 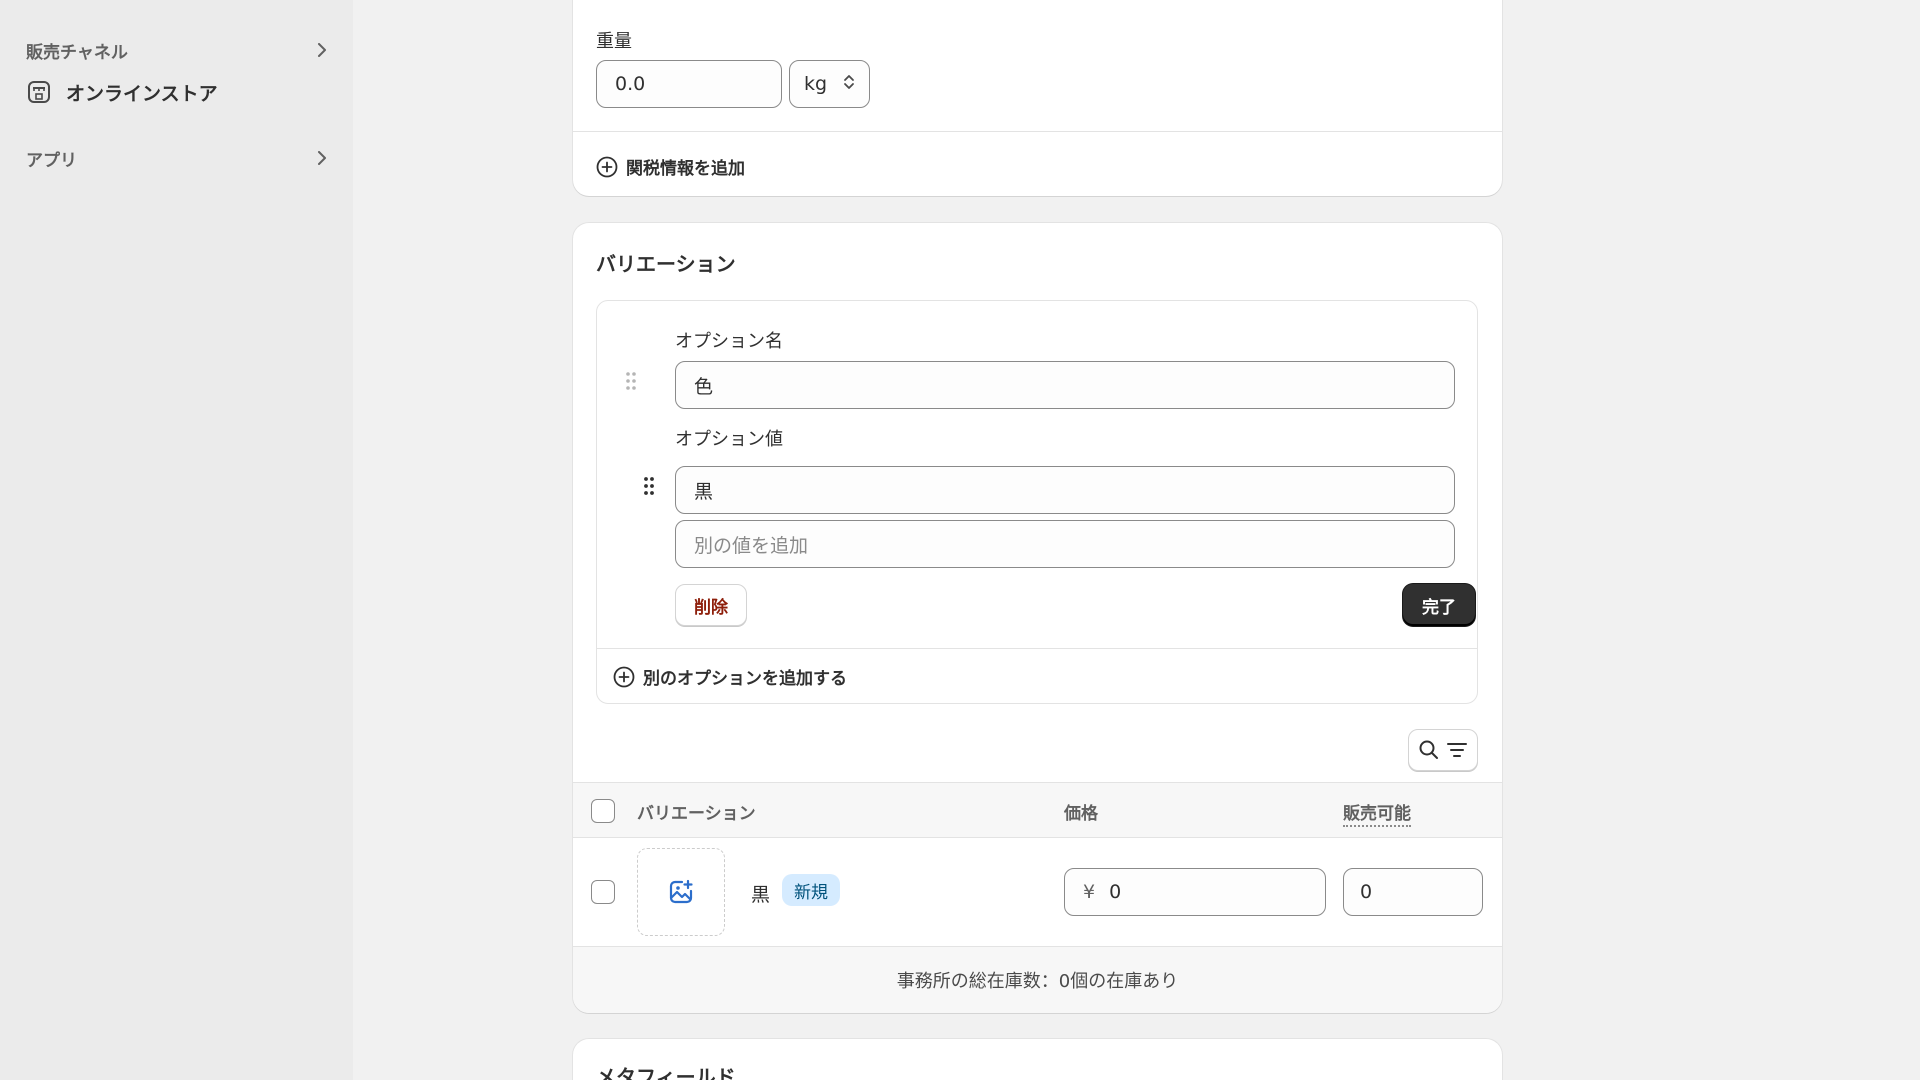 I want to click on sidebar-section-label: アプリ, so click(x=51, y=160).